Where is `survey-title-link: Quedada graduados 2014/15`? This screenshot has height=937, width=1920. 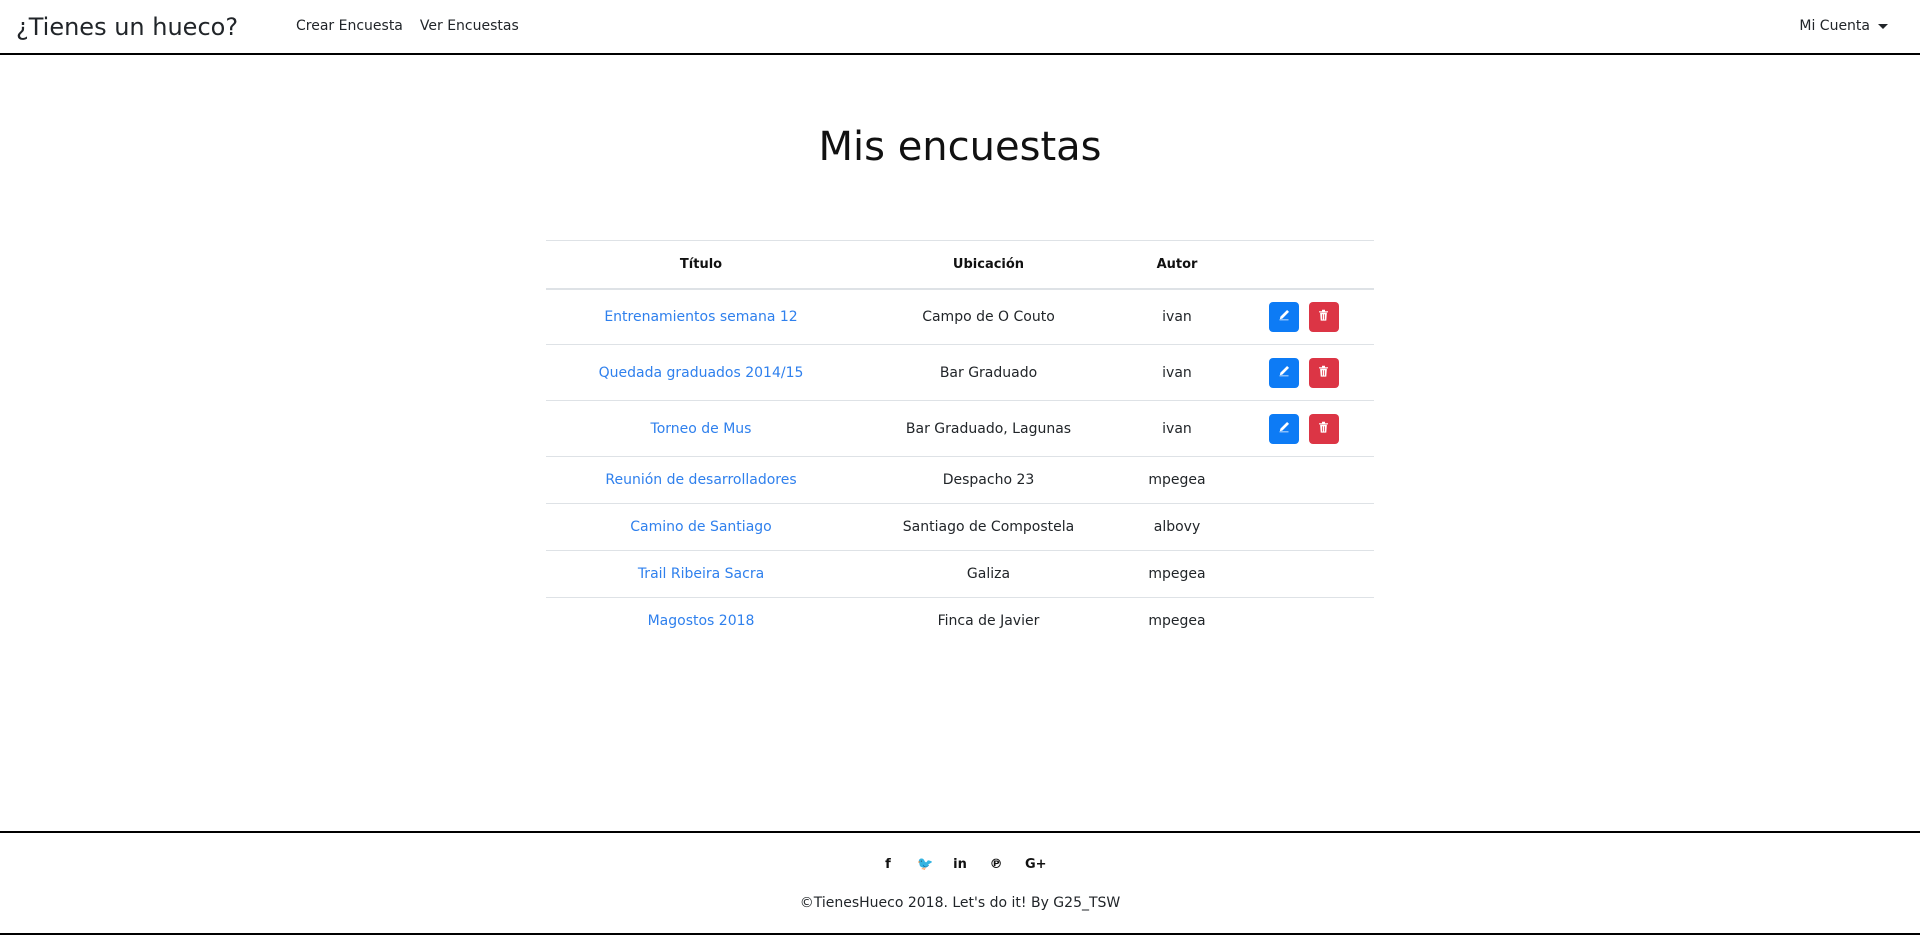
survey-title-link: Quedada graduados 2014/15 is located at coordinates (701, 373).